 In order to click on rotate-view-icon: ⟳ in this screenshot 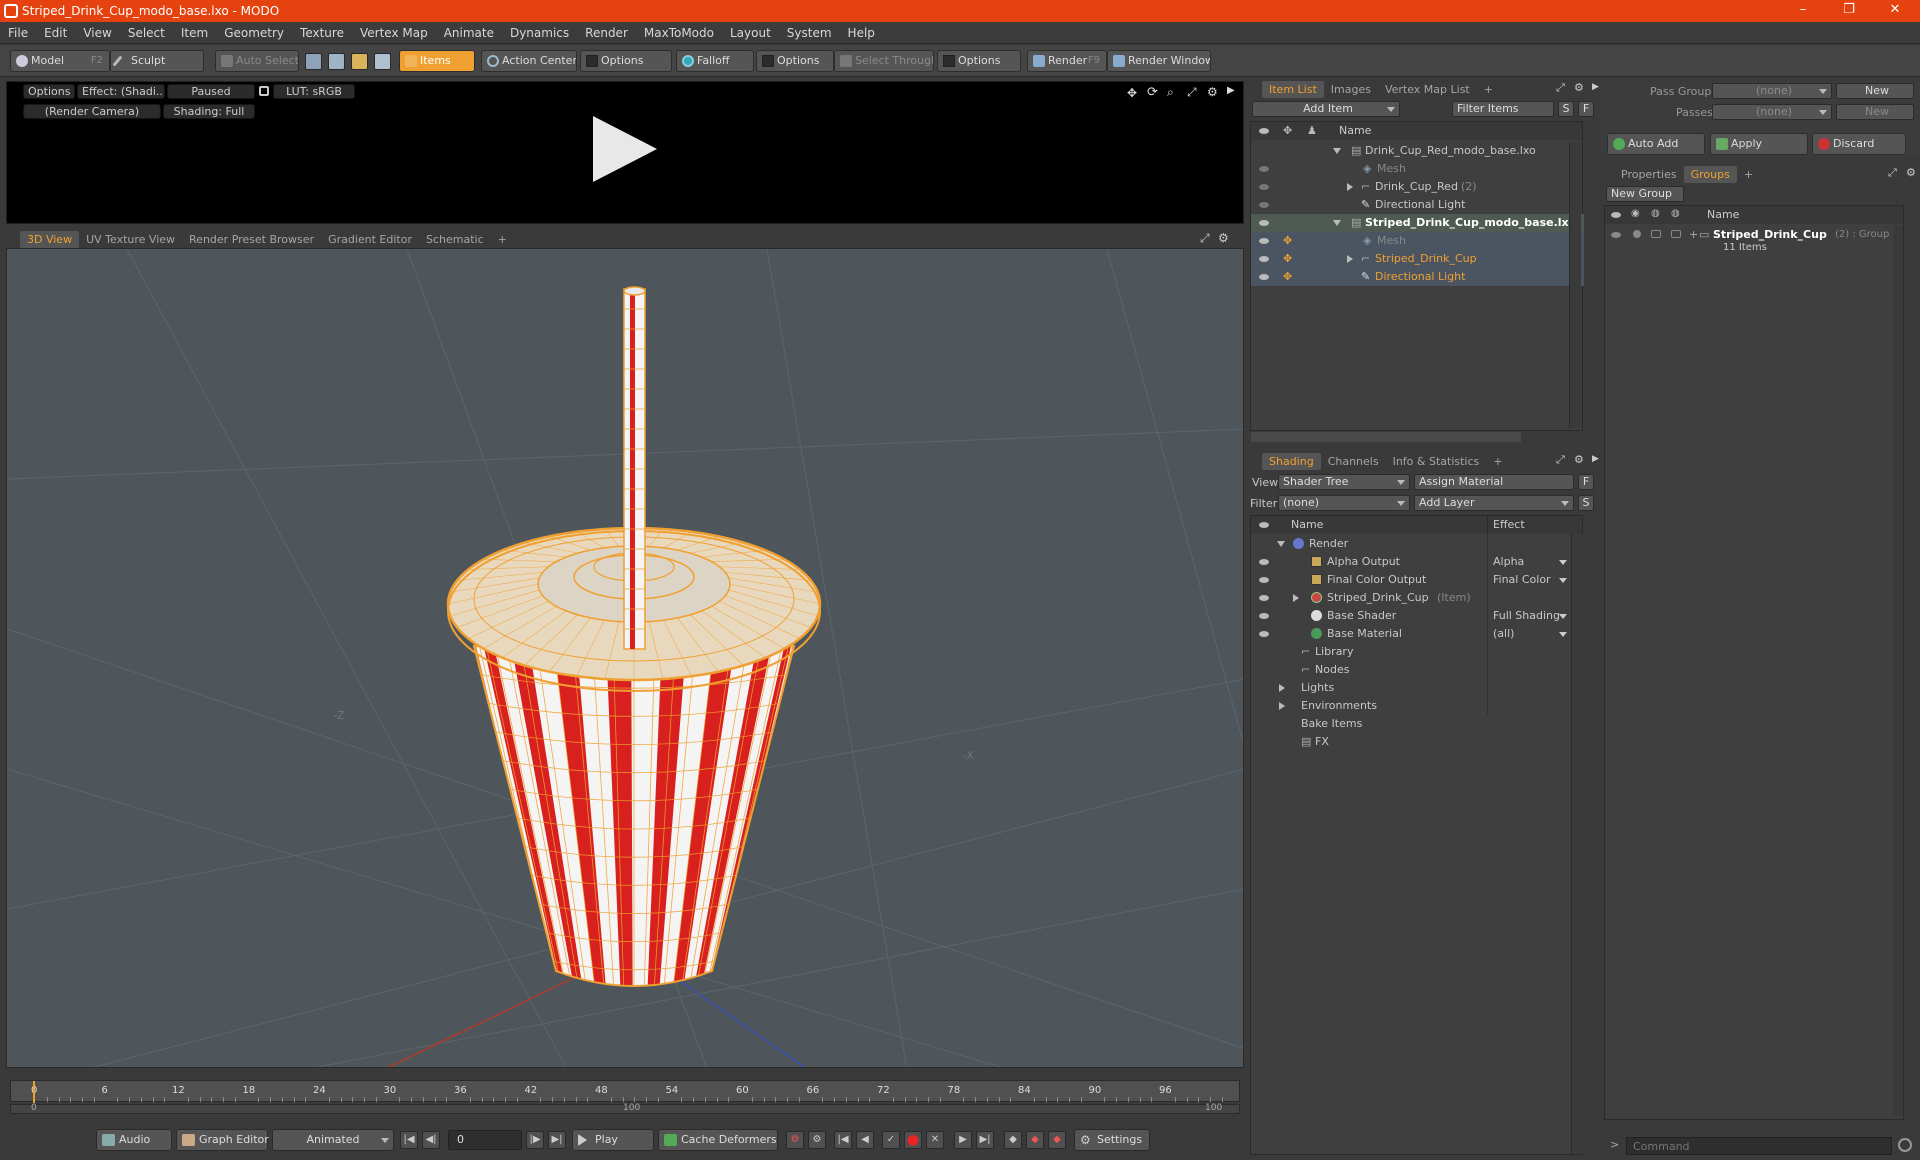, I will do `click(1152, 92)`.